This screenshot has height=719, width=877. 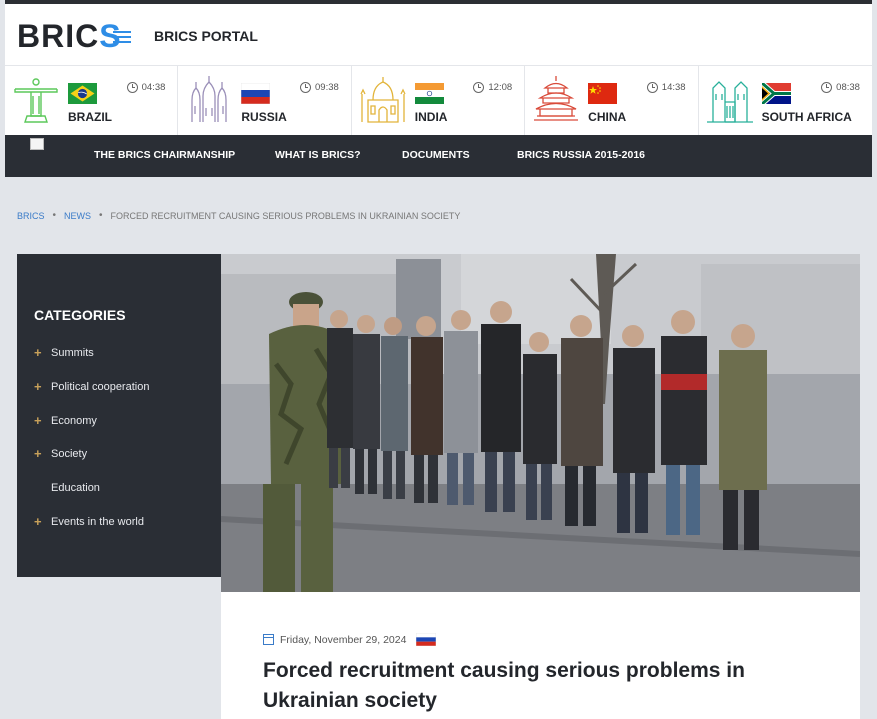 I want to click on breadcrumb-brics: BRICS, so click(x=31, y=216).